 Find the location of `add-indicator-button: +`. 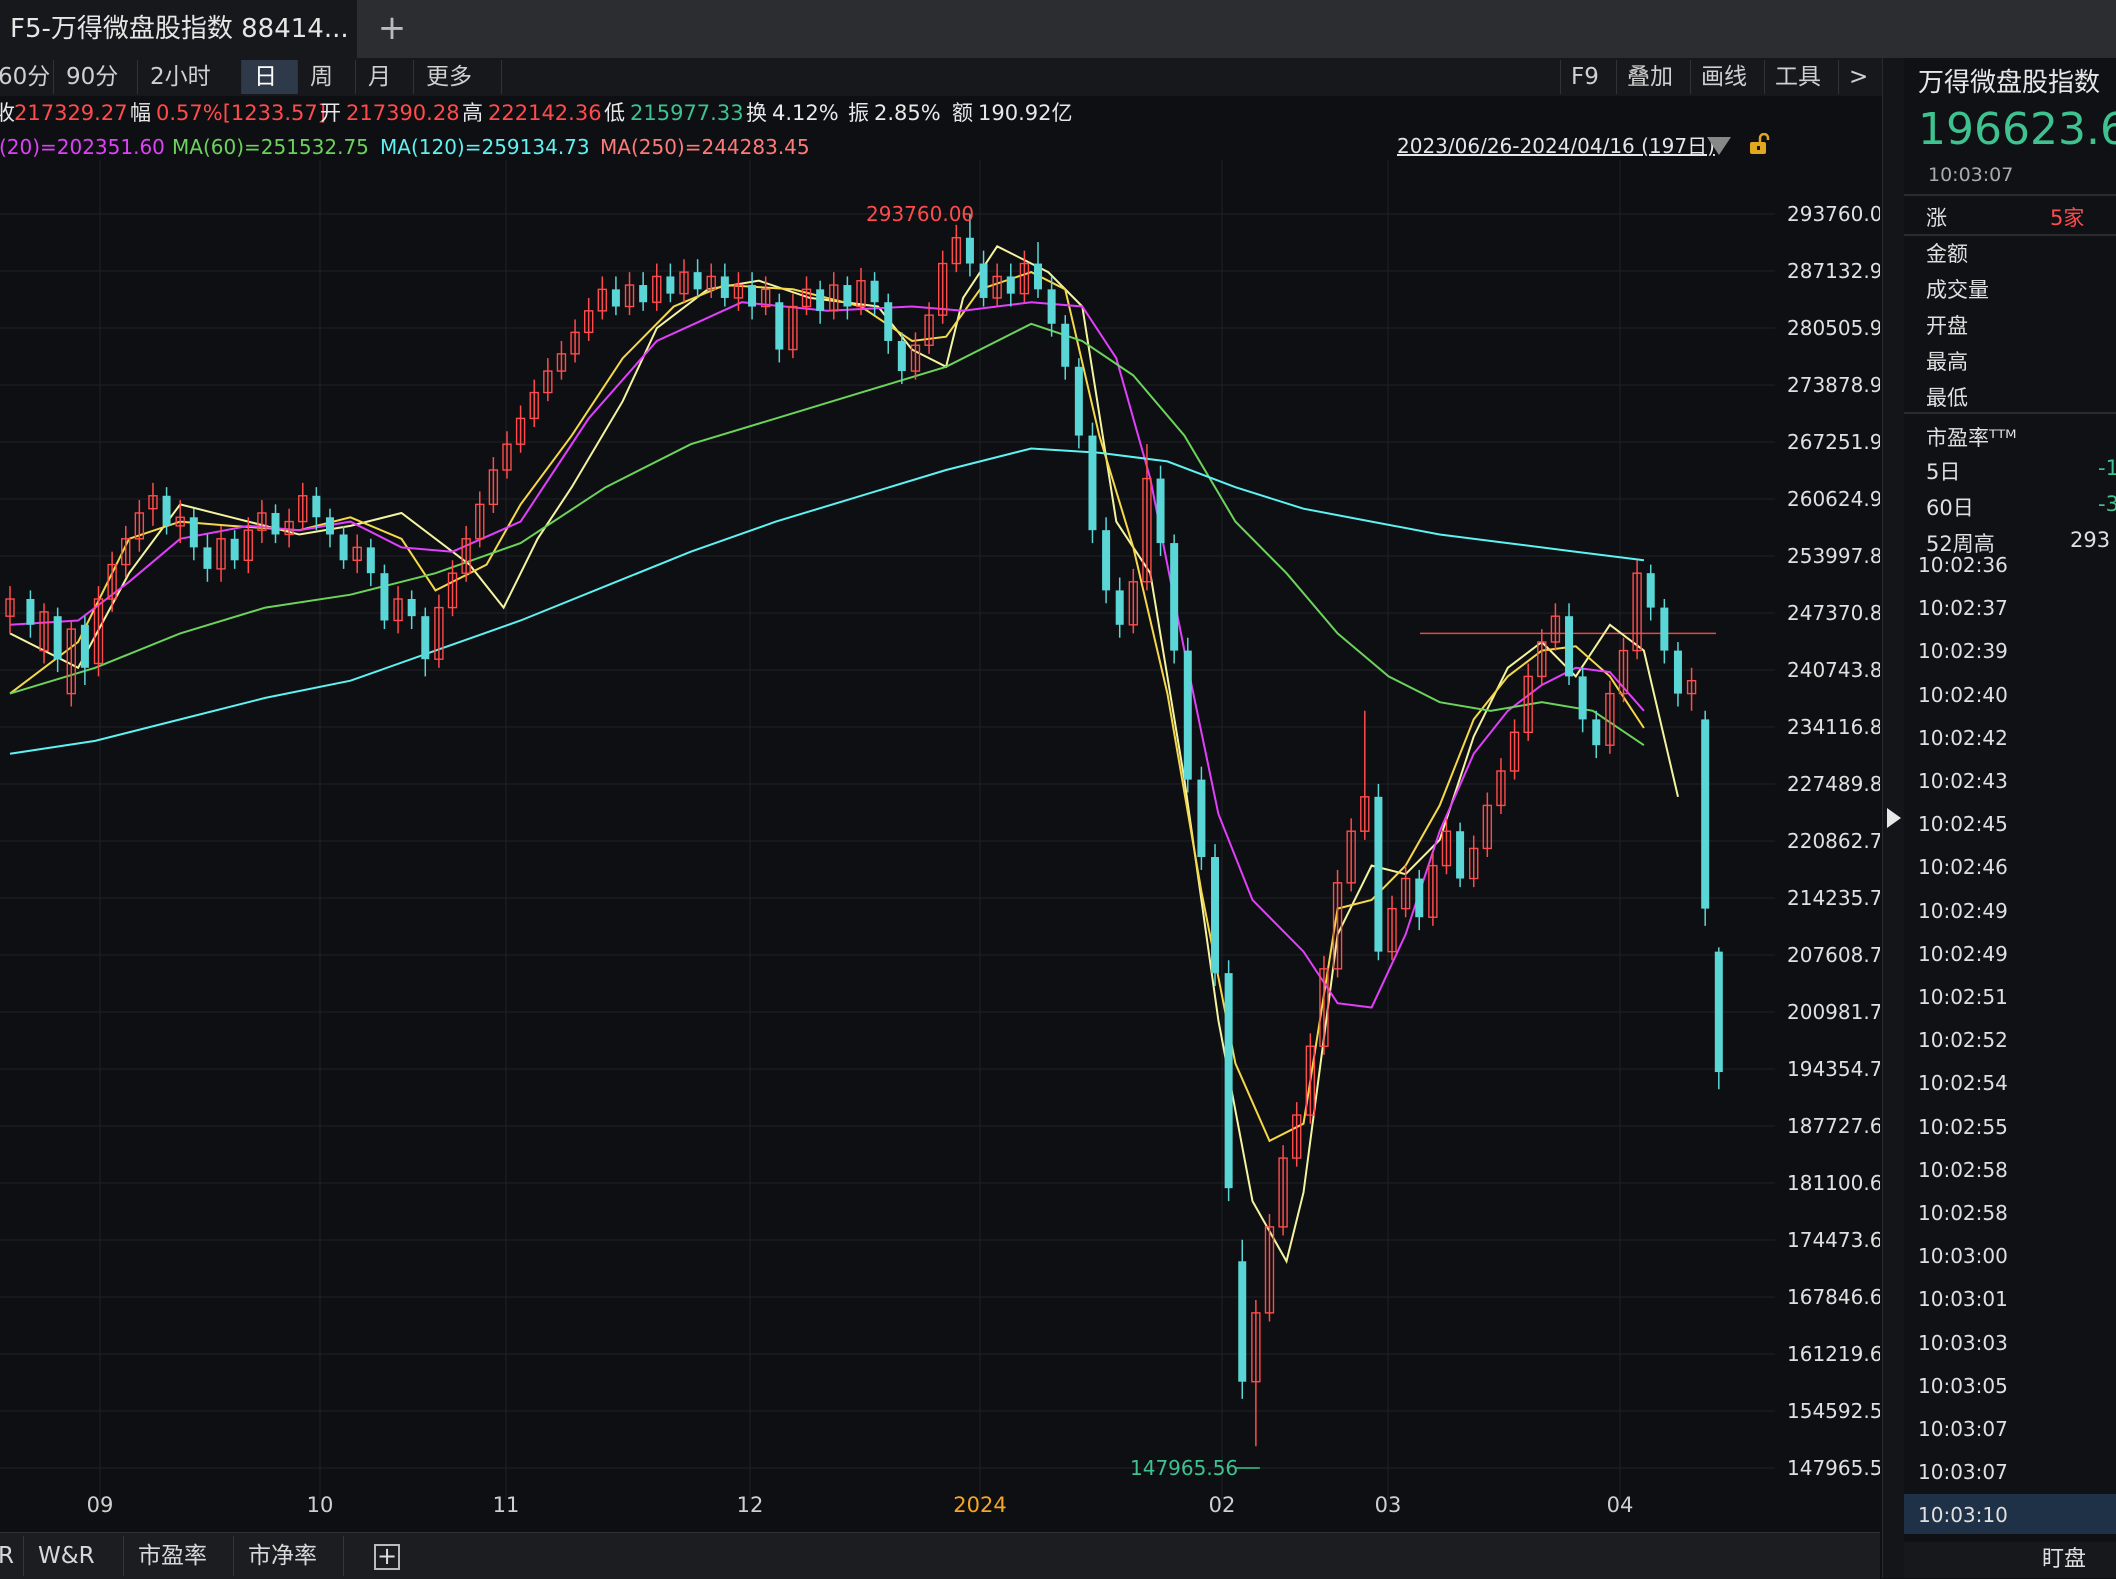

add-indicator-button: + is located at coordinates (387, 1557).